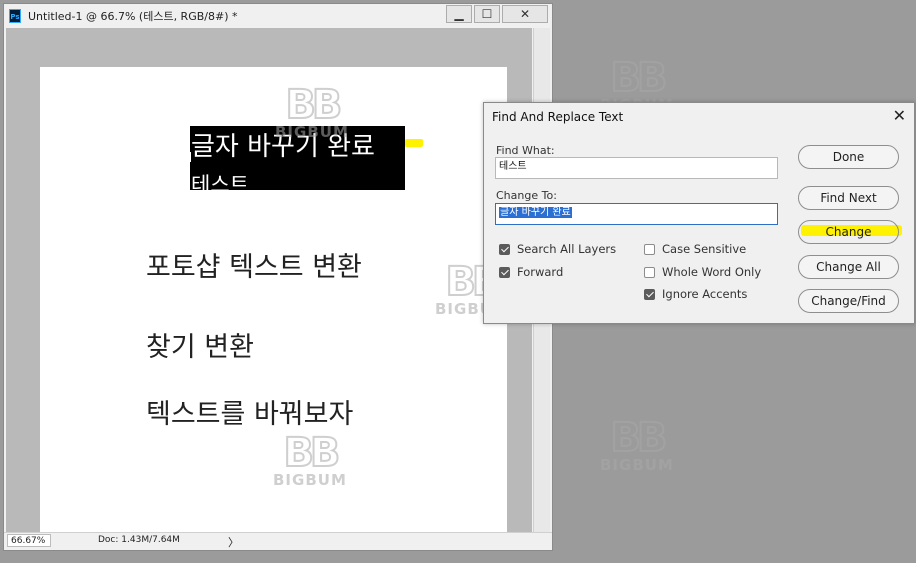 The image size is (916, 563). What do you see at coordinates (504, 249) in the screenshot?
I see `search-all-layers-checkbox` at bounding box center [504, 249].